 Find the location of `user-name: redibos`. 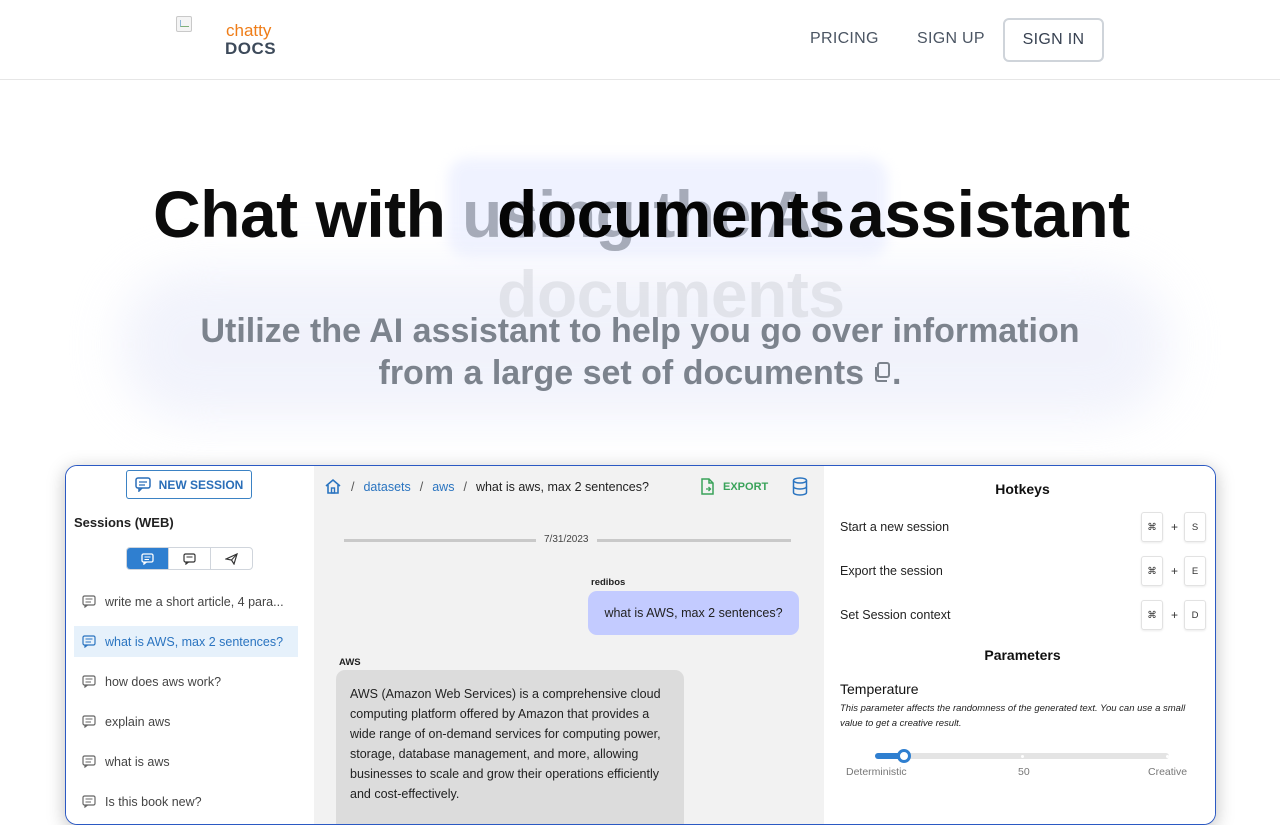

user-name: redibos is located at coordinates (608, 582).